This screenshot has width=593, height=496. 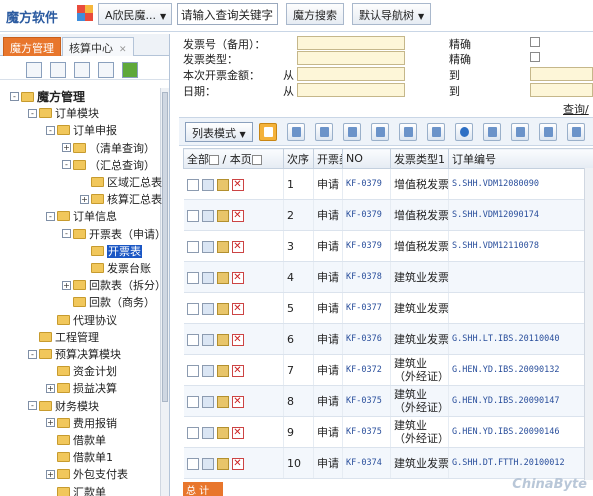 What do you see at coordinates (130, 70) in the screenshot?
I see `play-icon` at bounding box center [130, 70].